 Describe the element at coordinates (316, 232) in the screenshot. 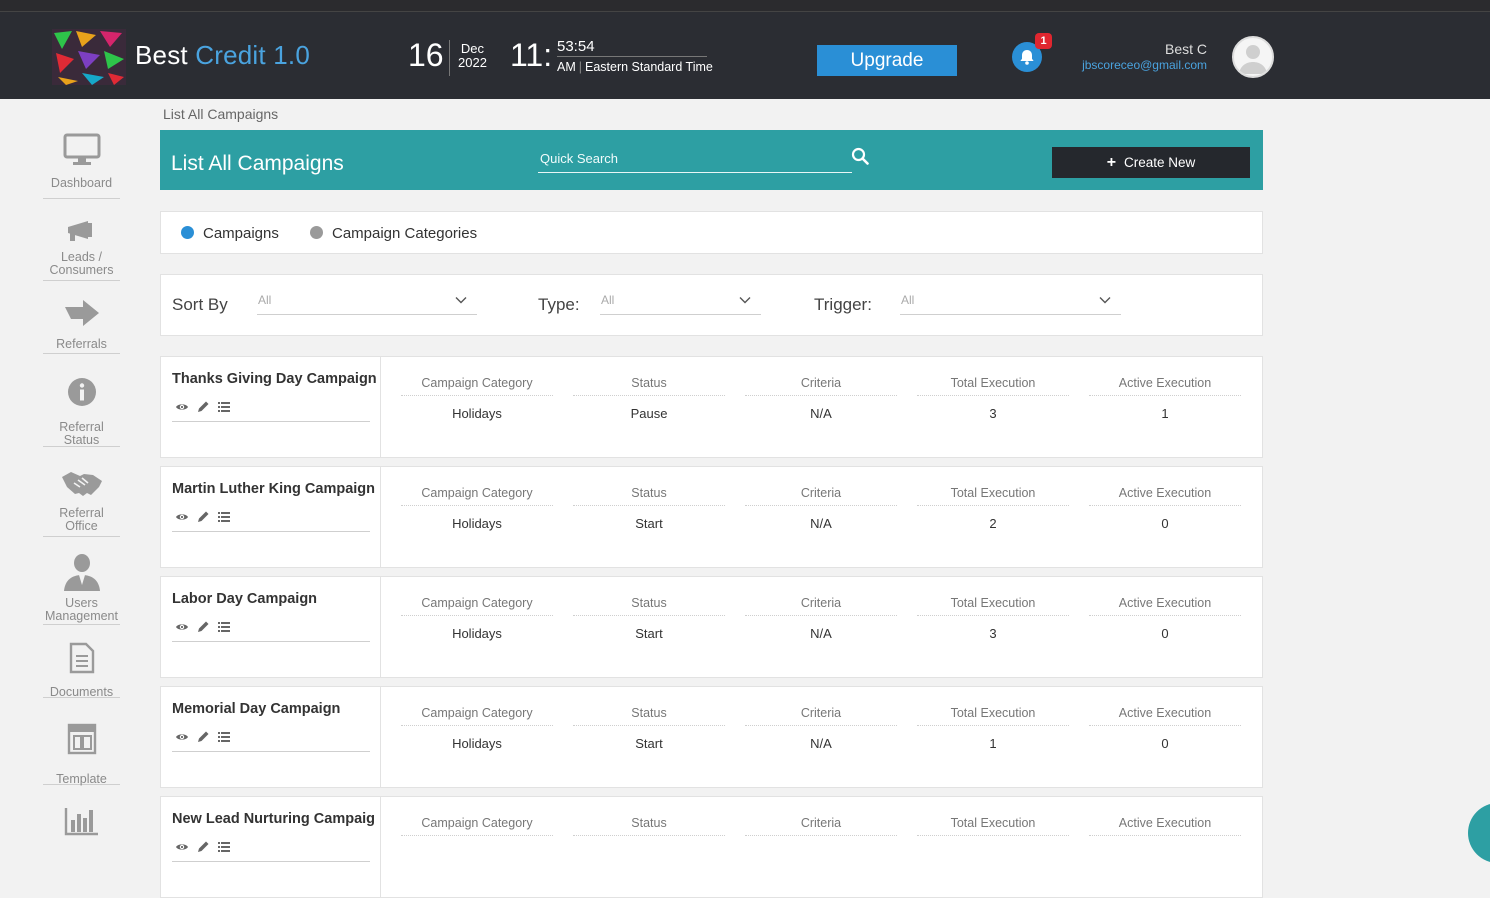

I see `radio-unselected-icon` at that location.